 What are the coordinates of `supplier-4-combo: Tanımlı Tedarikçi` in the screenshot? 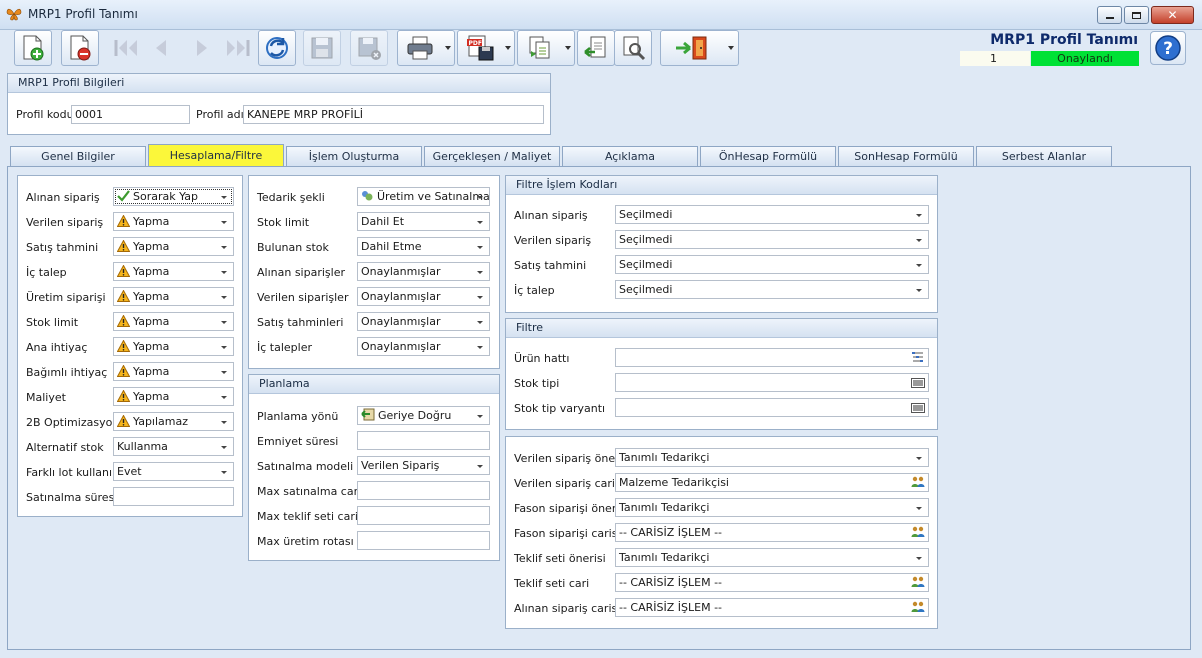 It's located at (772, 557).